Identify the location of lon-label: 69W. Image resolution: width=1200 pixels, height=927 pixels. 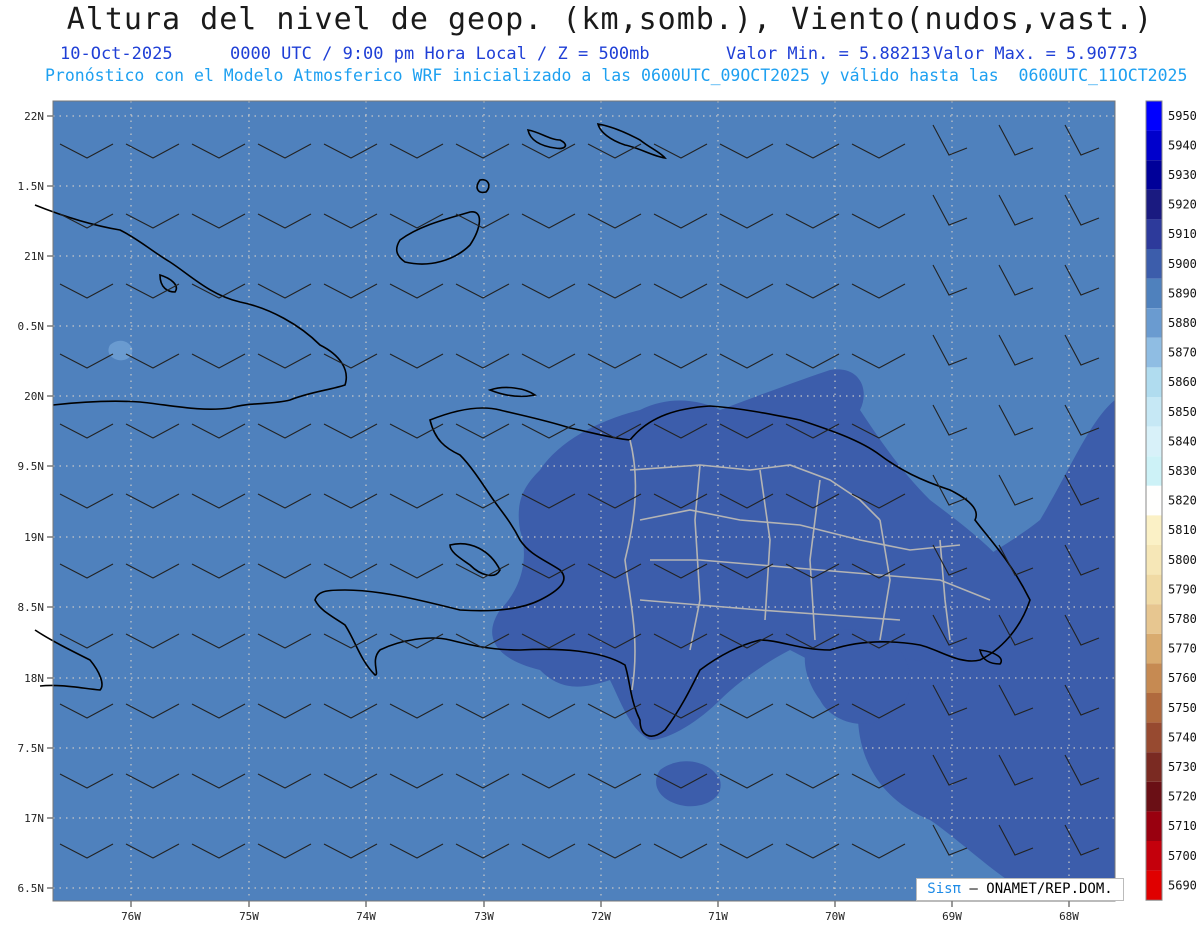
(952, 916).